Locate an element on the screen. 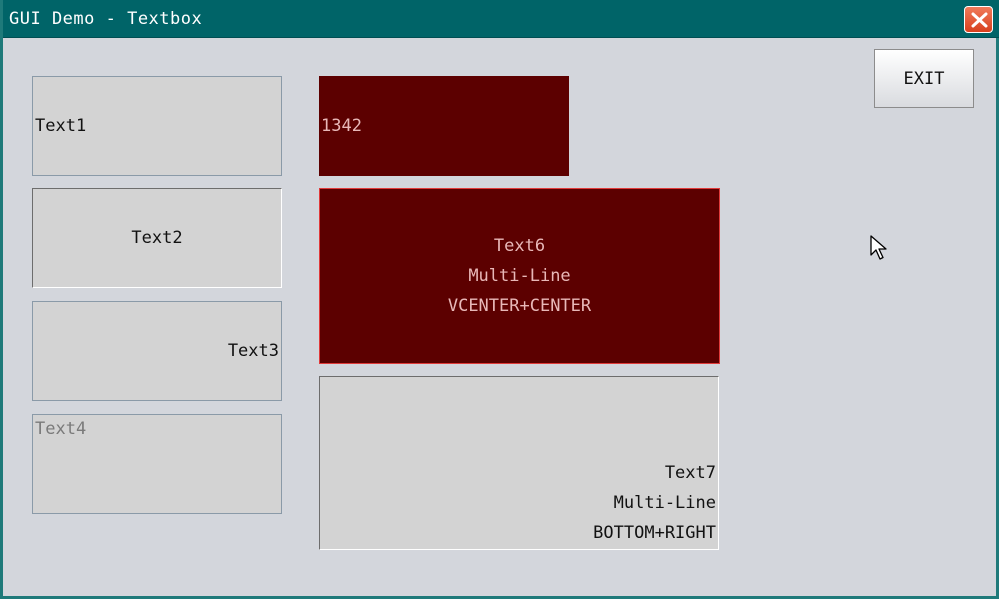 Image resolution: width=999 pixels, height=599 pixels. textbox-3-text: Text3 is located at coordinates (253, 351).